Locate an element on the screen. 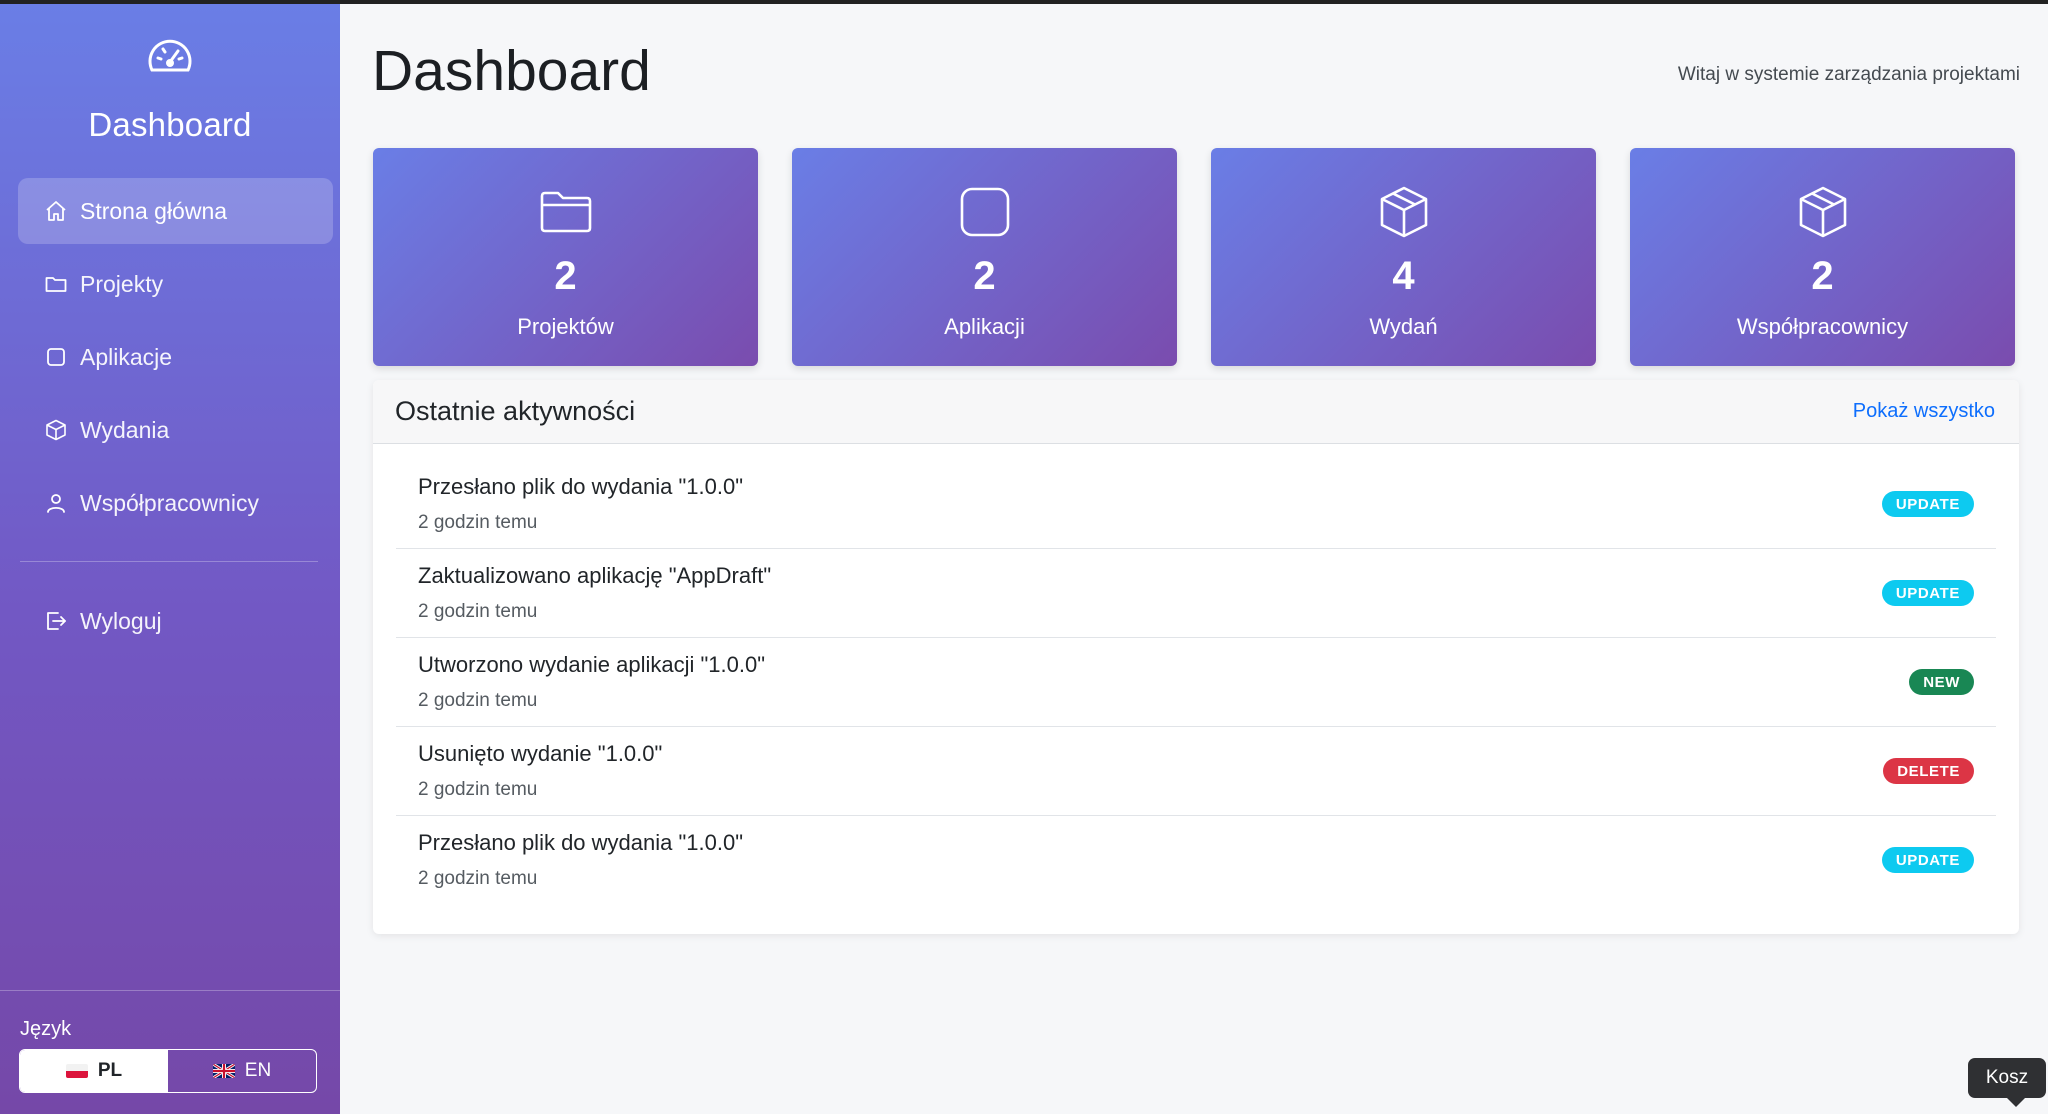 Image resolution: width=2048 pixels, height=1114 pixels. logout-label: Wyloguj is located at coordinates (121, 620).